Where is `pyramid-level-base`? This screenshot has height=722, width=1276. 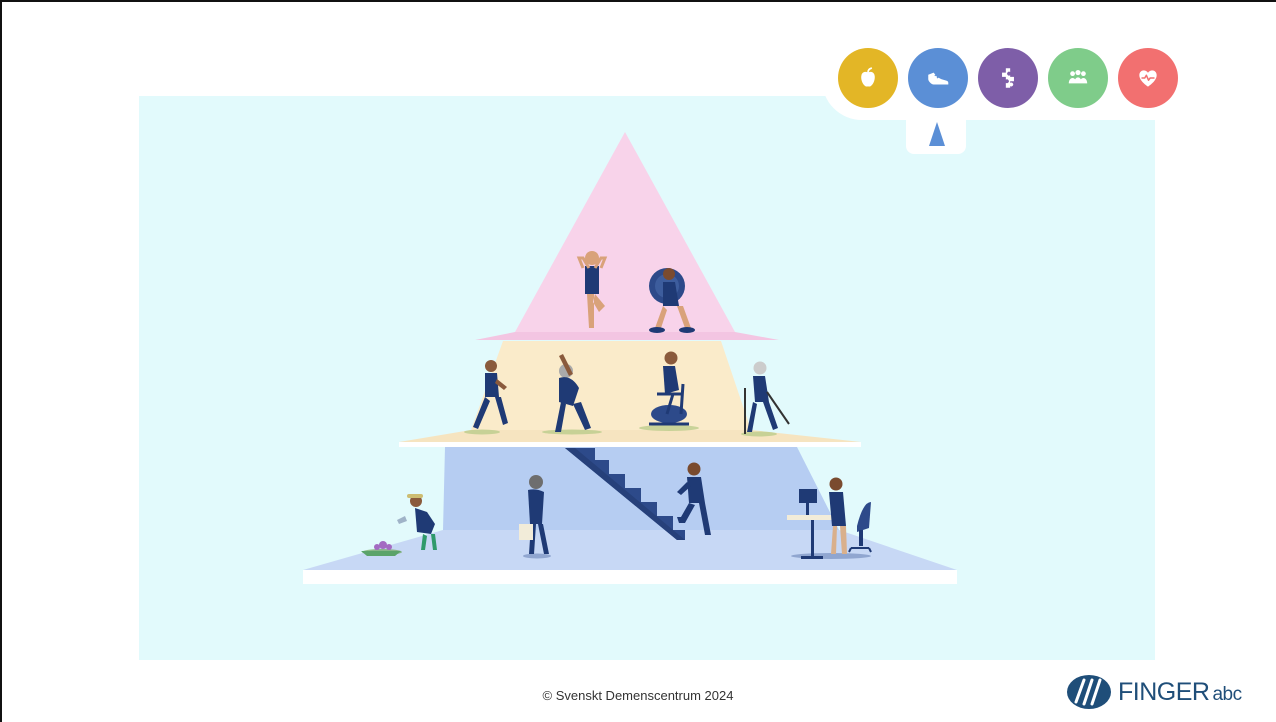
pyramid-level-base is located at coordinates (630, 515).